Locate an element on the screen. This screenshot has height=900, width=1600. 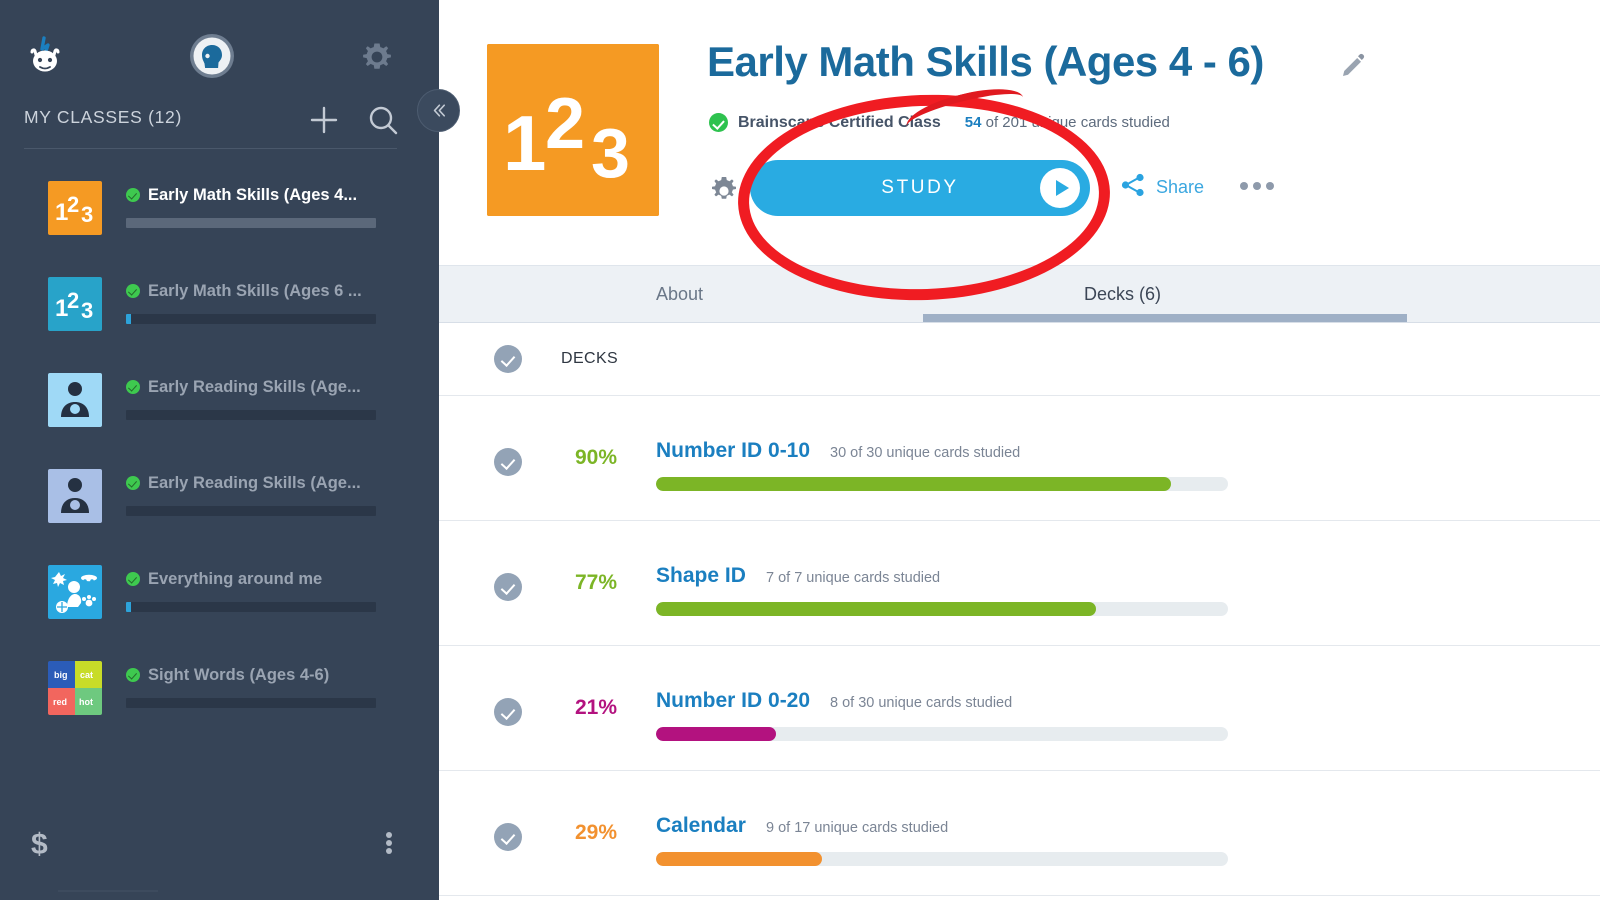
study-button-label: STUDY is located at coordinates (920, 187).